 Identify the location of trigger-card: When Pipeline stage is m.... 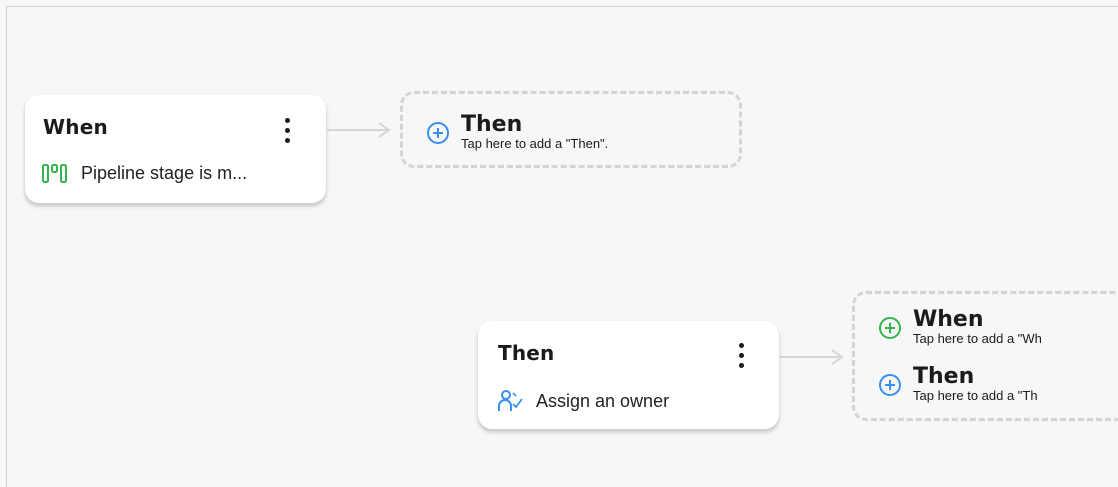
(175, 149).